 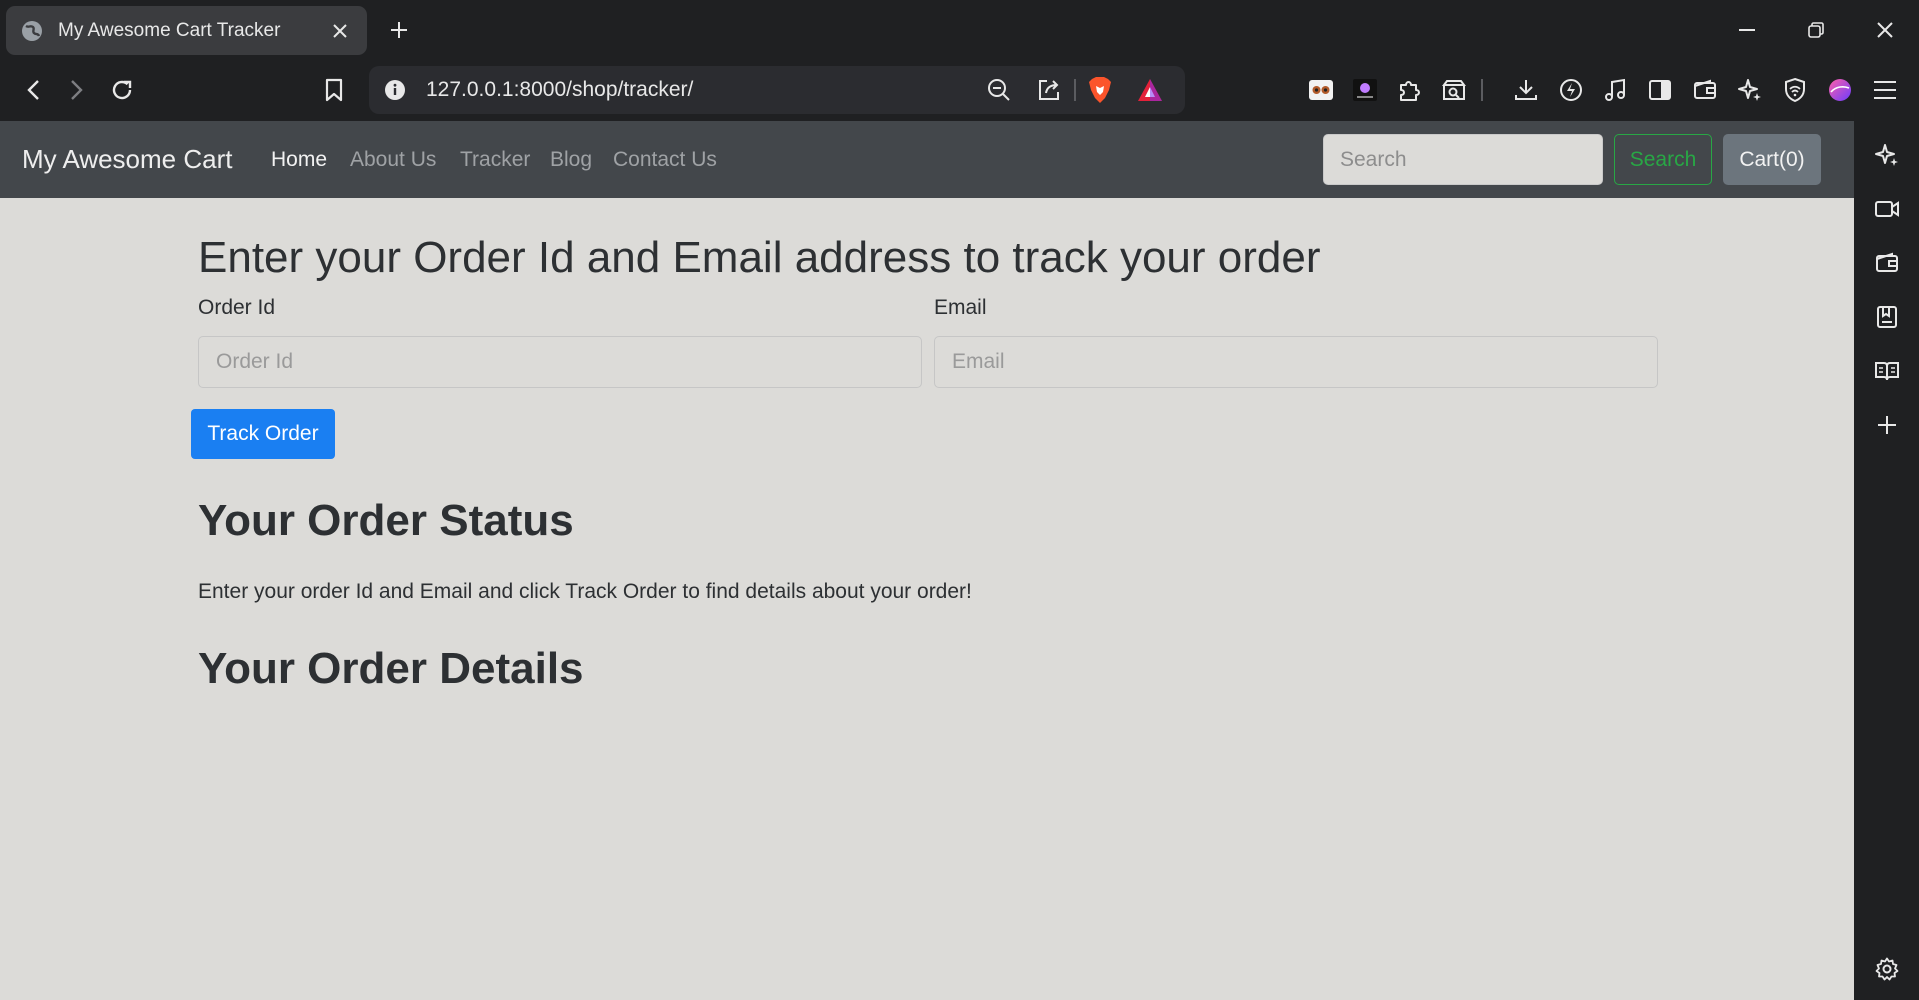 I want to click on extension-owl-icon, so click(x=1321, y=90).